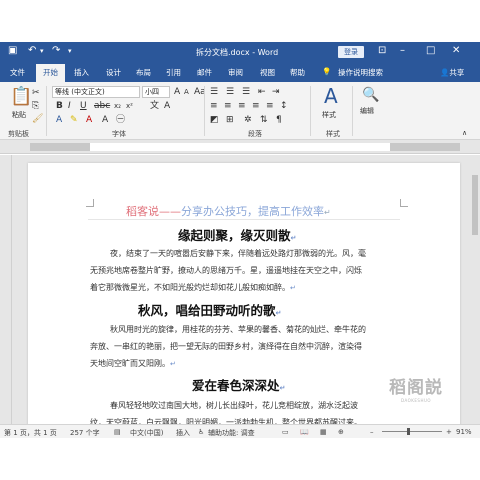 This screenshot has height=480, width=480. I want to click on numbering-icon: ☰, so click(230, 92).